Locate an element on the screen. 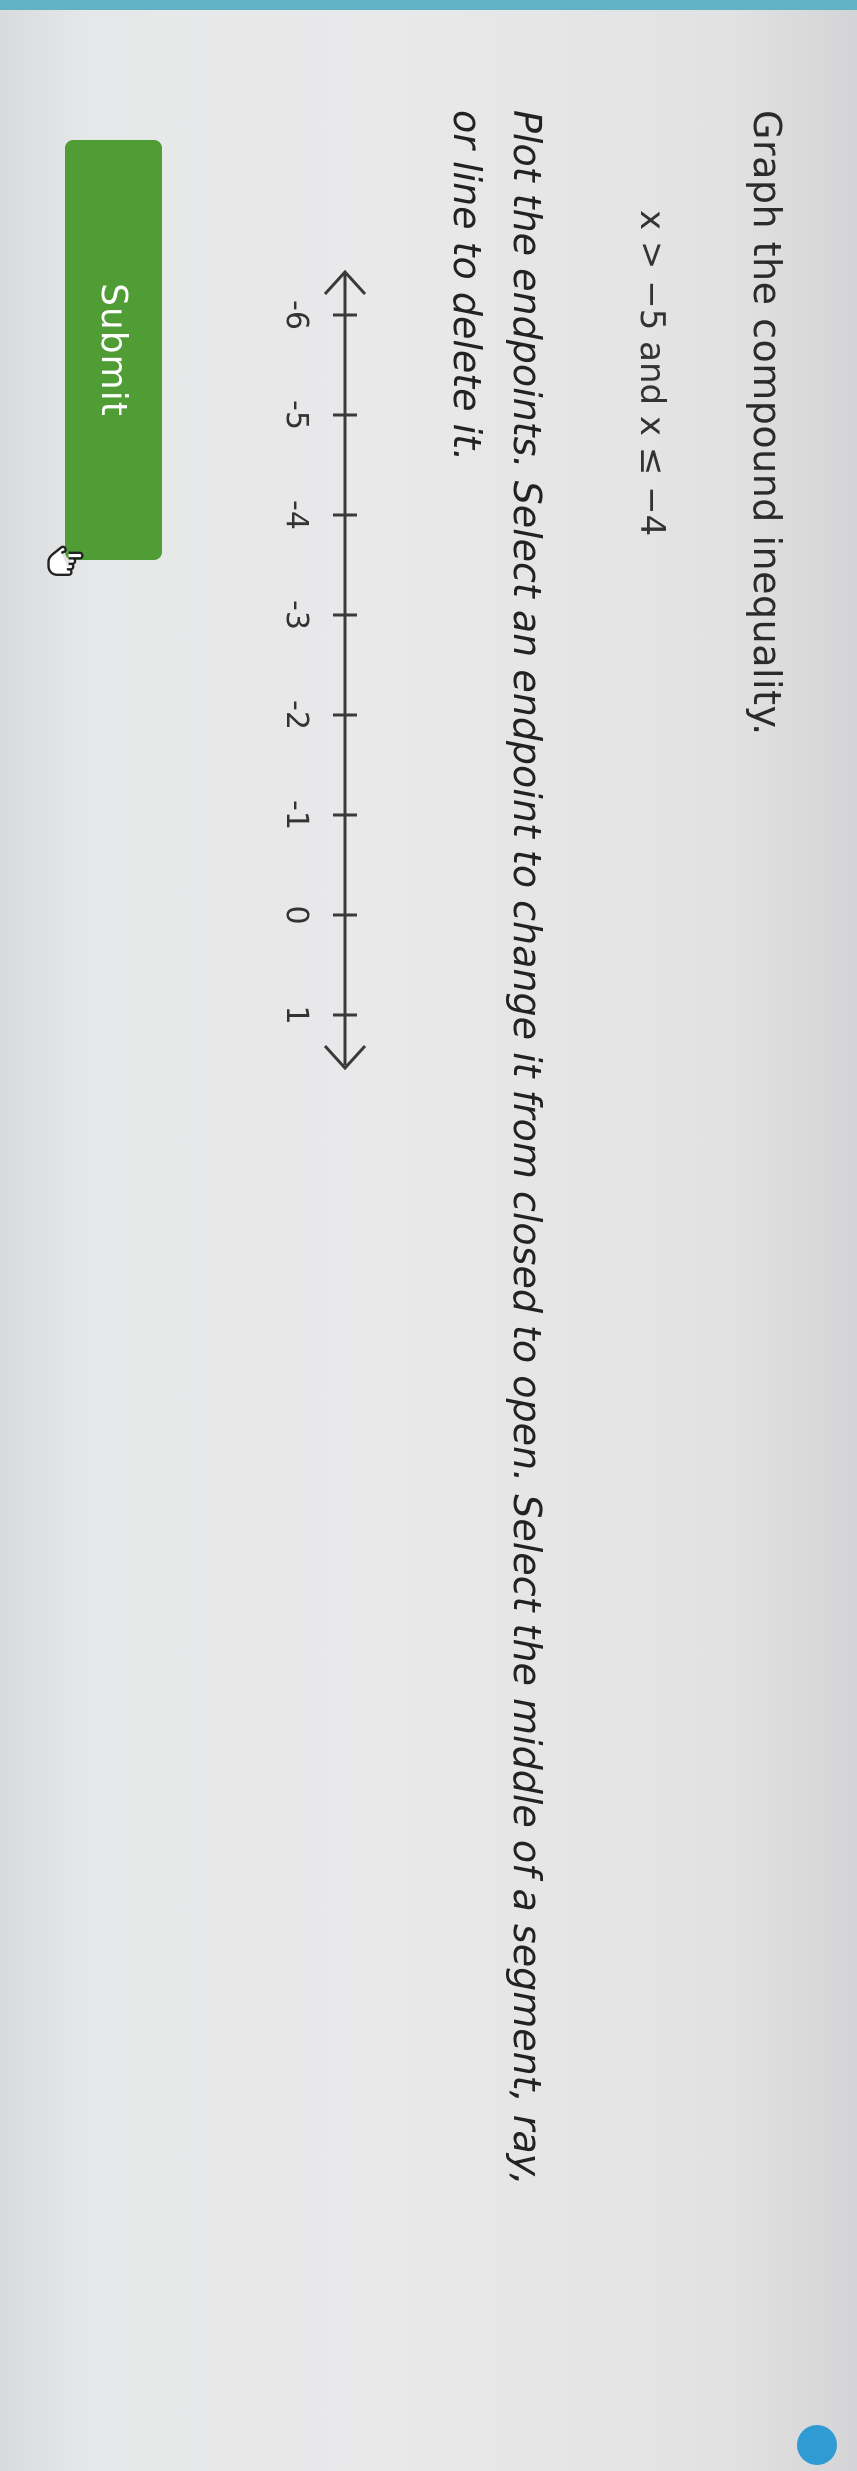 Image resolution: width=857 pixels, height=2471 pixels. submit-button: Submit is located at coordinates (113, 350).